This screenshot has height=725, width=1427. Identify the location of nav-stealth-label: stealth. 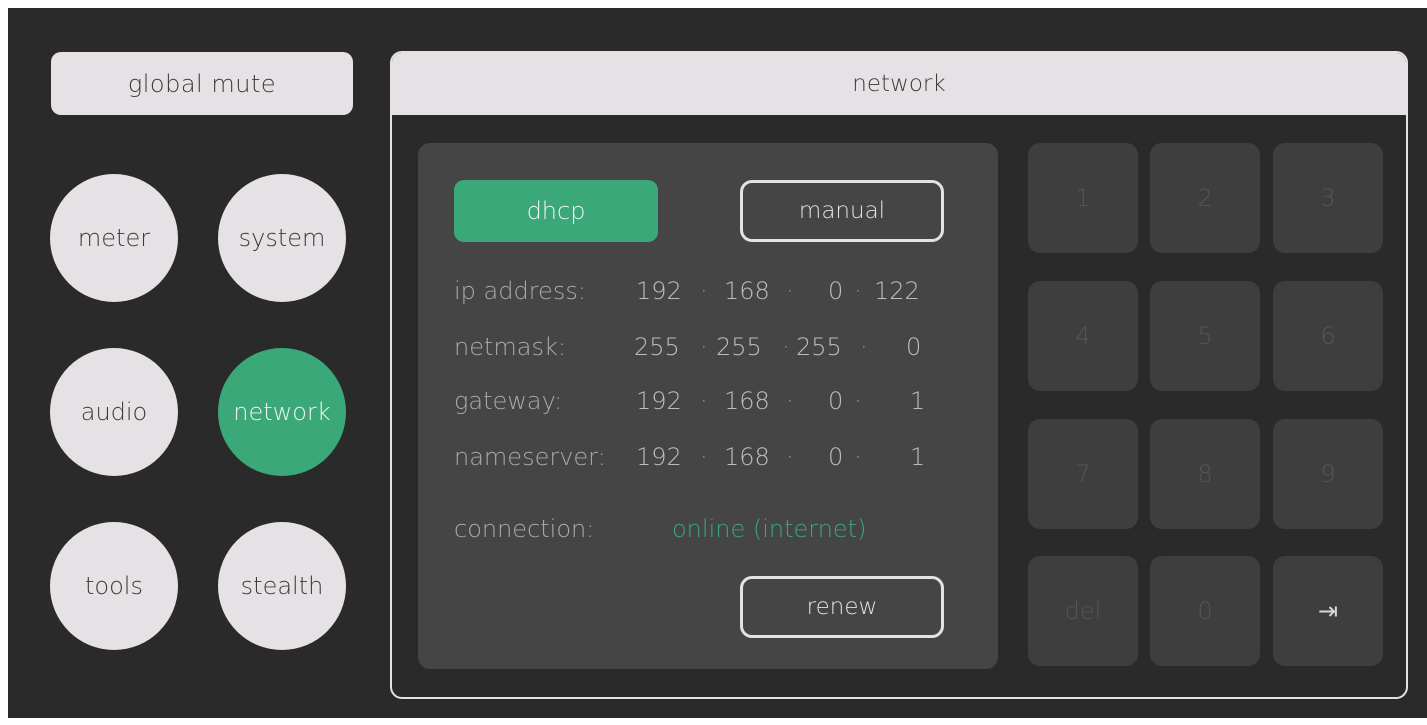
(282, 586).